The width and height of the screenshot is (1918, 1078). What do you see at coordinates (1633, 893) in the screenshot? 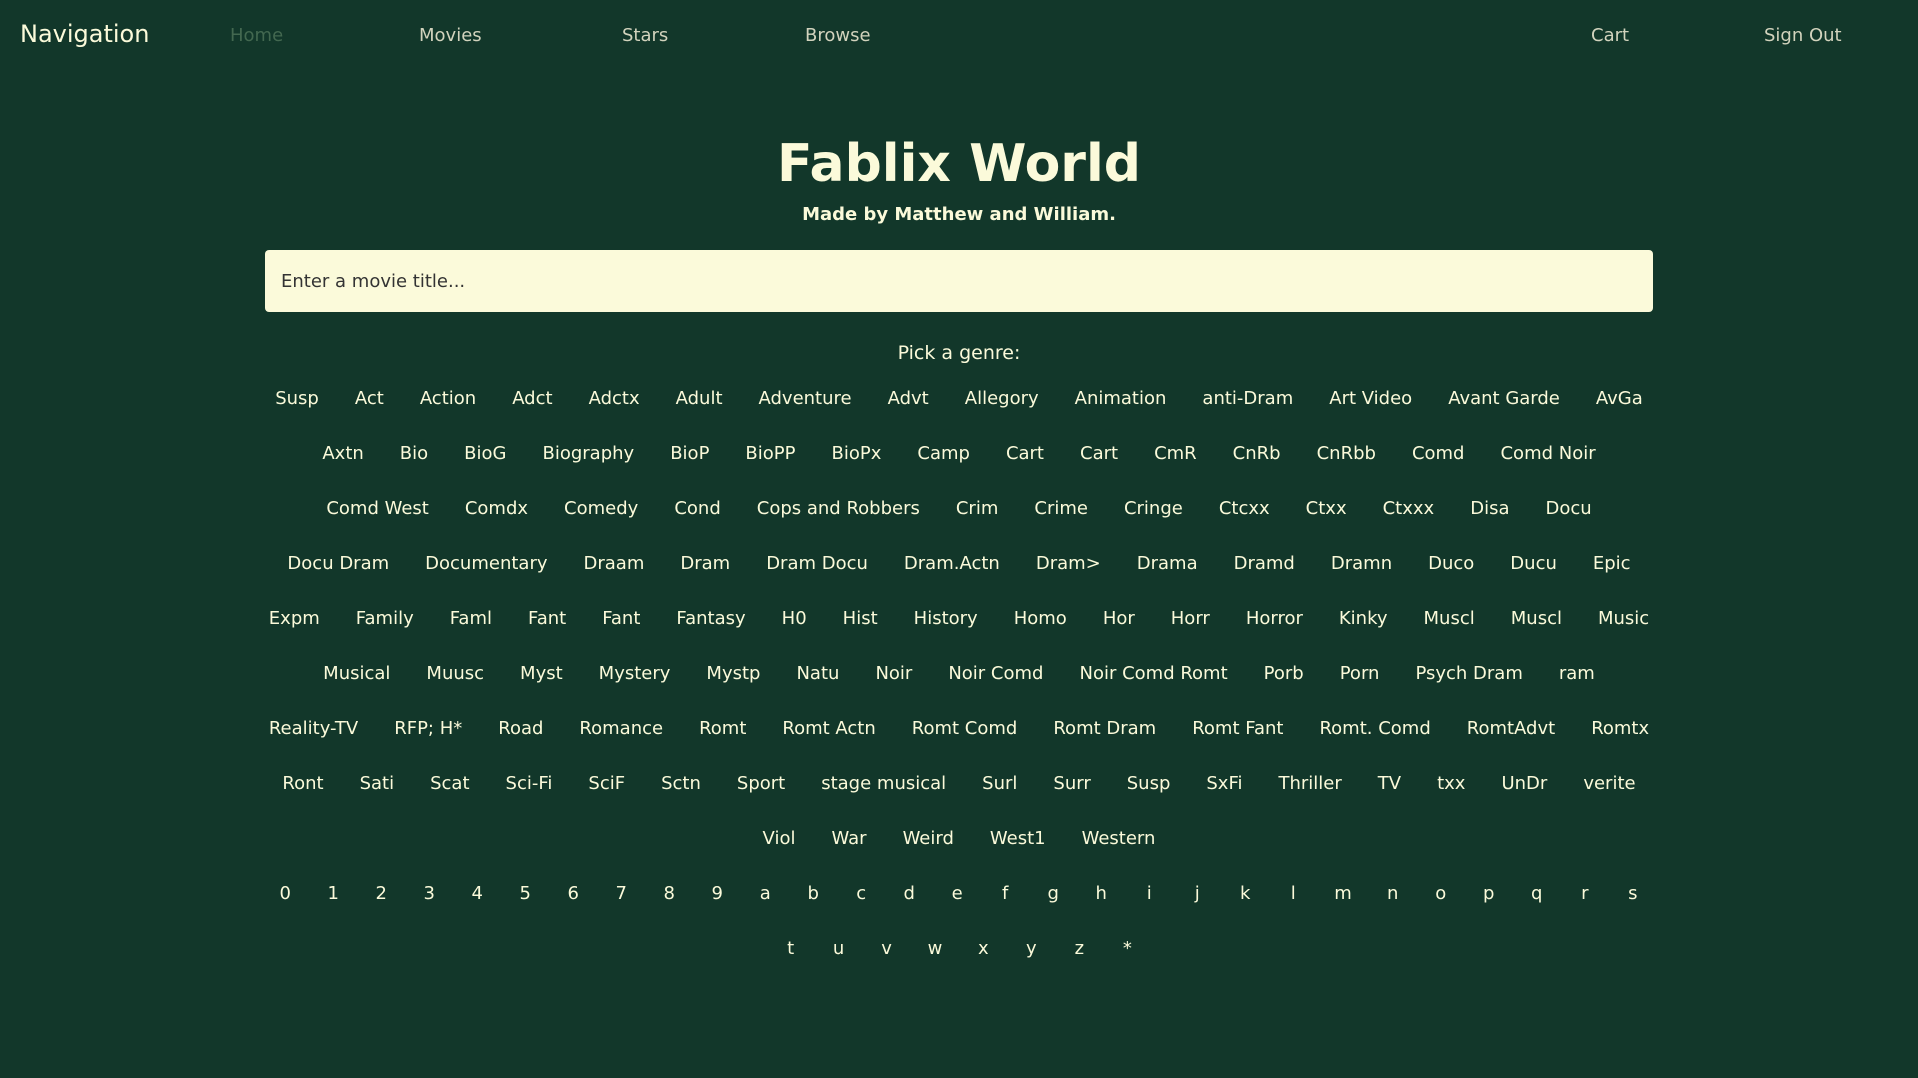
I see `title-initial-link: s` at bounding box center [1633, 893].